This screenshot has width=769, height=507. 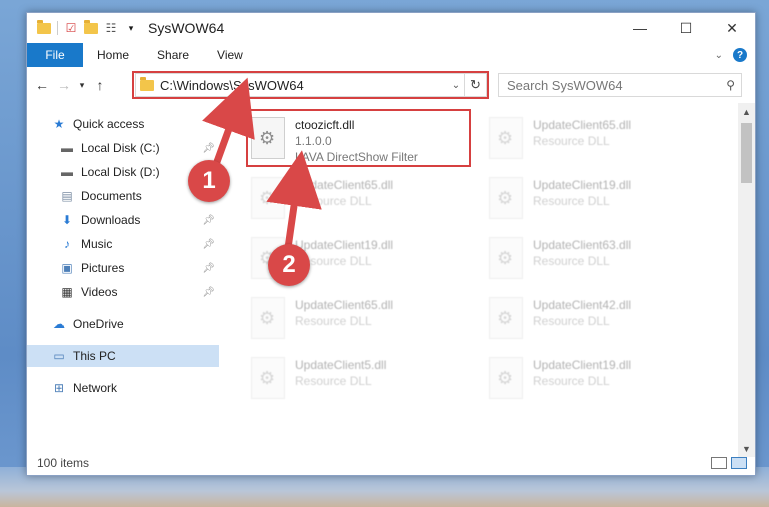 I want to click on view-switcher, so click(x=733, y=463).